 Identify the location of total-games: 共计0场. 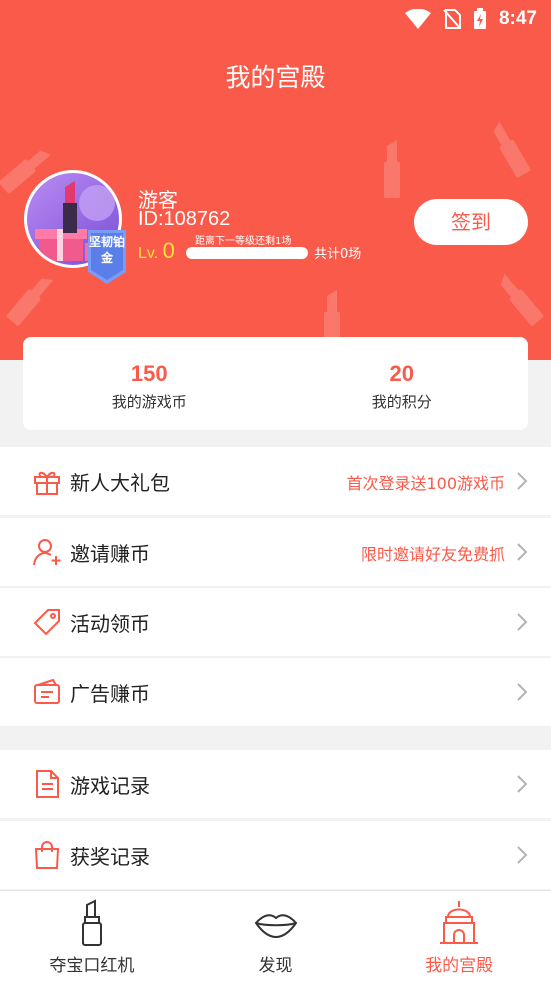
(338, 254).